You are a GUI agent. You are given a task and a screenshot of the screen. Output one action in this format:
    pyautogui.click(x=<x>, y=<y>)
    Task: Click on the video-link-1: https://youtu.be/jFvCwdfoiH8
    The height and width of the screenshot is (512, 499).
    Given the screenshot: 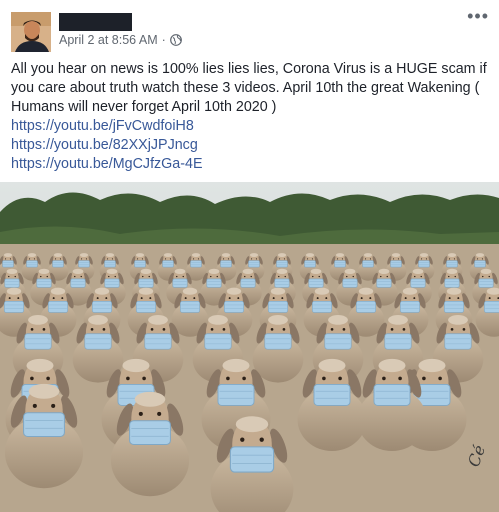 What is the action you would take?
    pyautogui.click(x=251, y=126)
    